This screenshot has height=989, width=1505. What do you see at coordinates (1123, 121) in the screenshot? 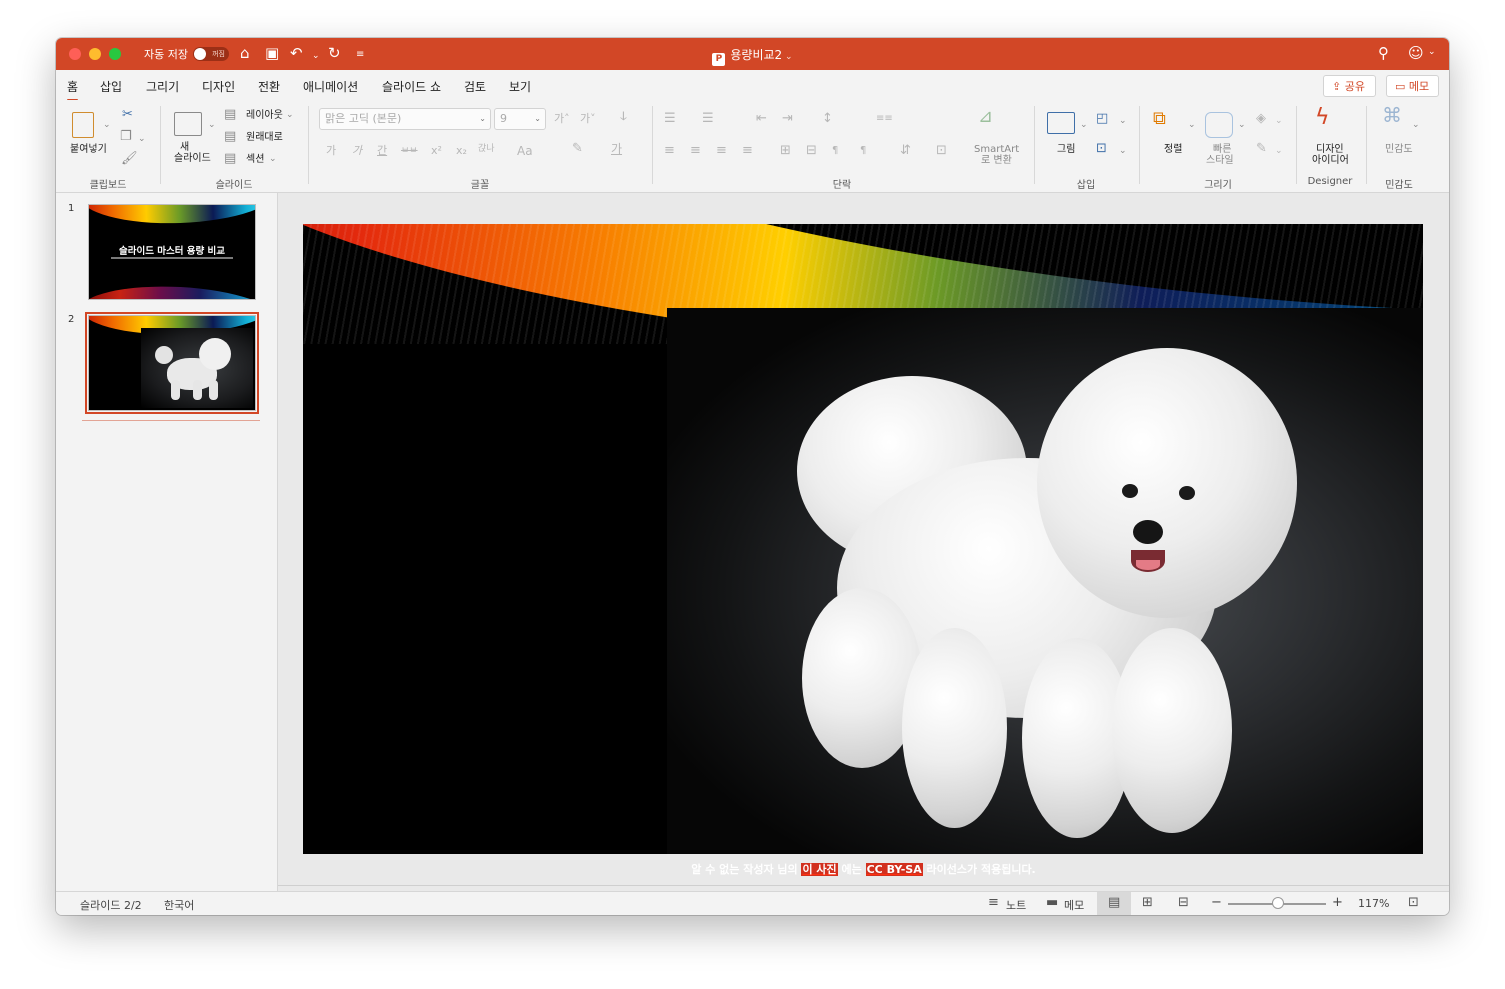
I see `shapes-chevron-icon: ⌄` at bounding box center [1123, 121].